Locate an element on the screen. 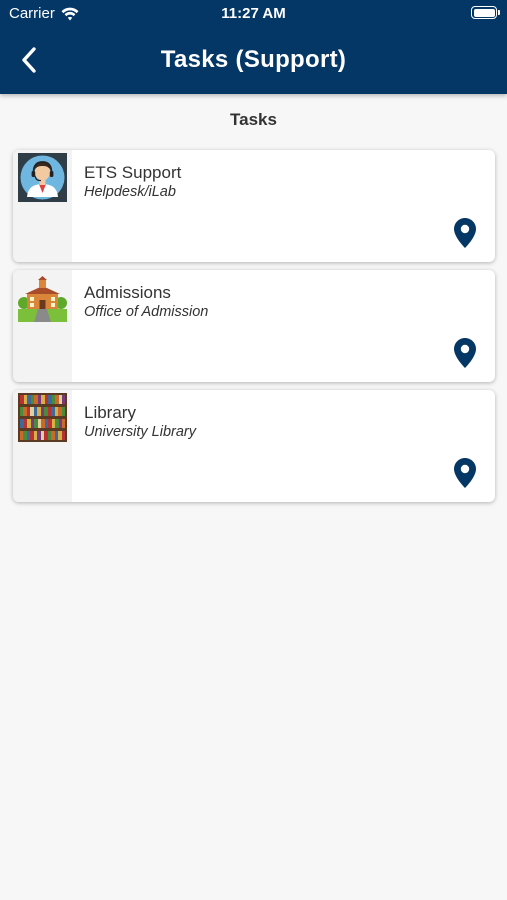 This screenshot has height=900, width=507. task-title: Admissions is located at coordinates (127, 292).